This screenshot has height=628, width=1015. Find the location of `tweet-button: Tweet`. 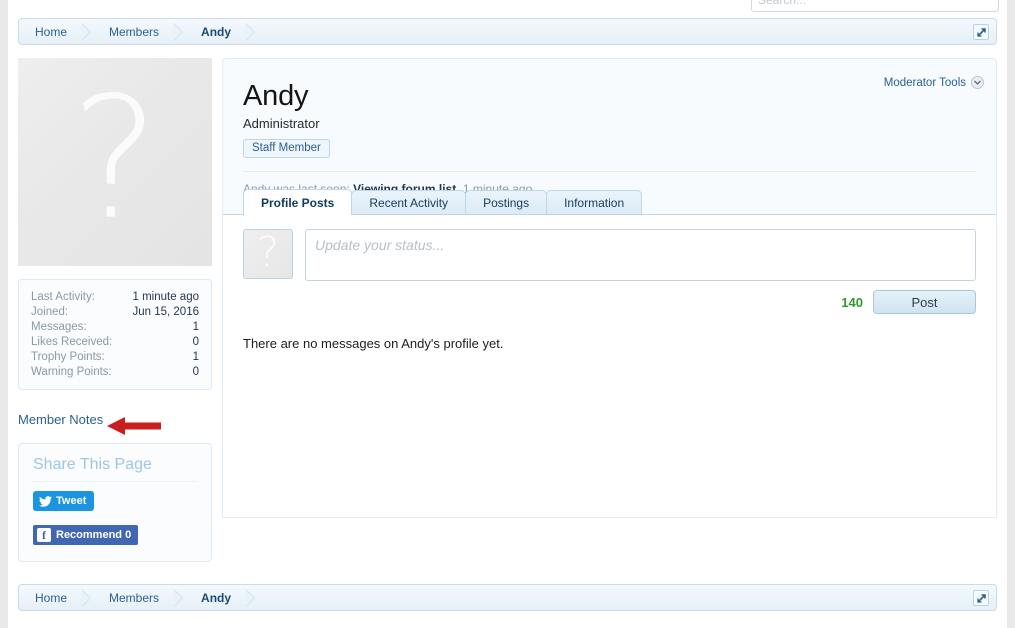

tweet-button: Tweet is located at coordinates (64, 501).